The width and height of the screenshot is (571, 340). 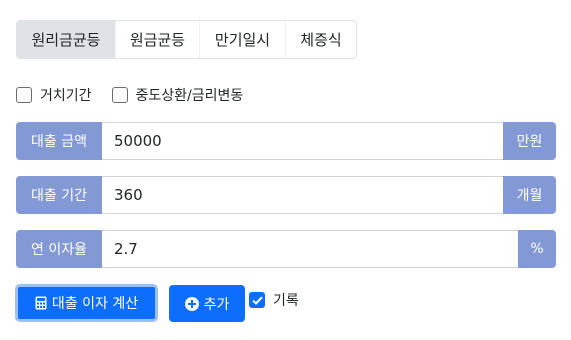 I want to click on prepayment-rate-change-option: 중도상환/금리변동, so click(x=177, y=95).